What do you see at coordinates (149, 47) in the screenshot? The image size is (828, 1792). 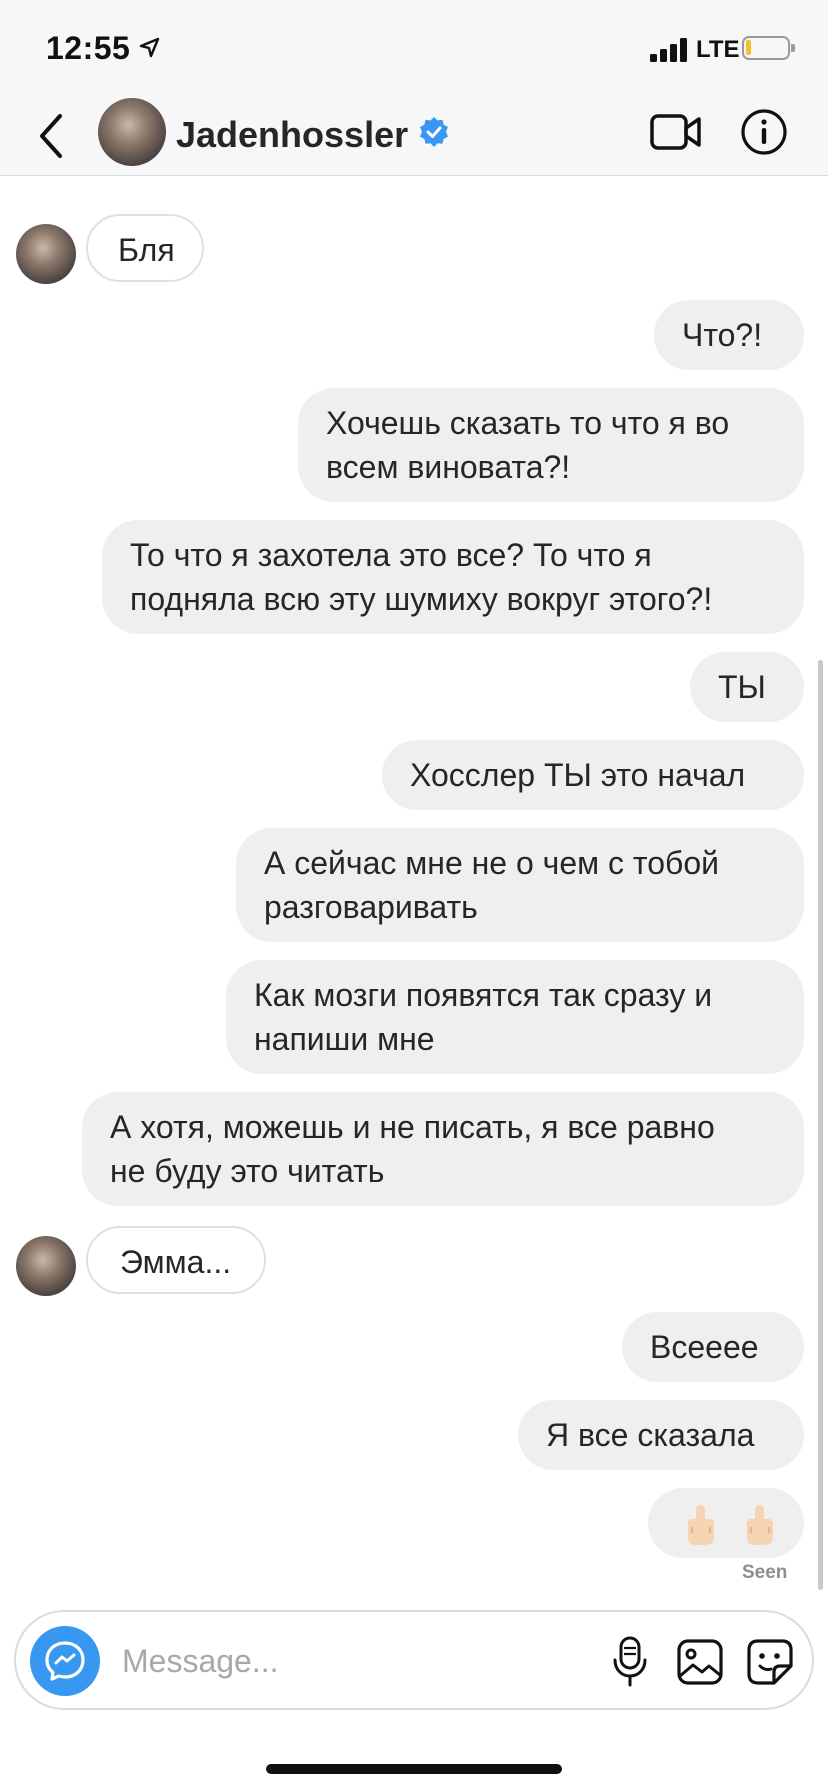 I see `location-arrow-icon` at bounding box center [149, 47].